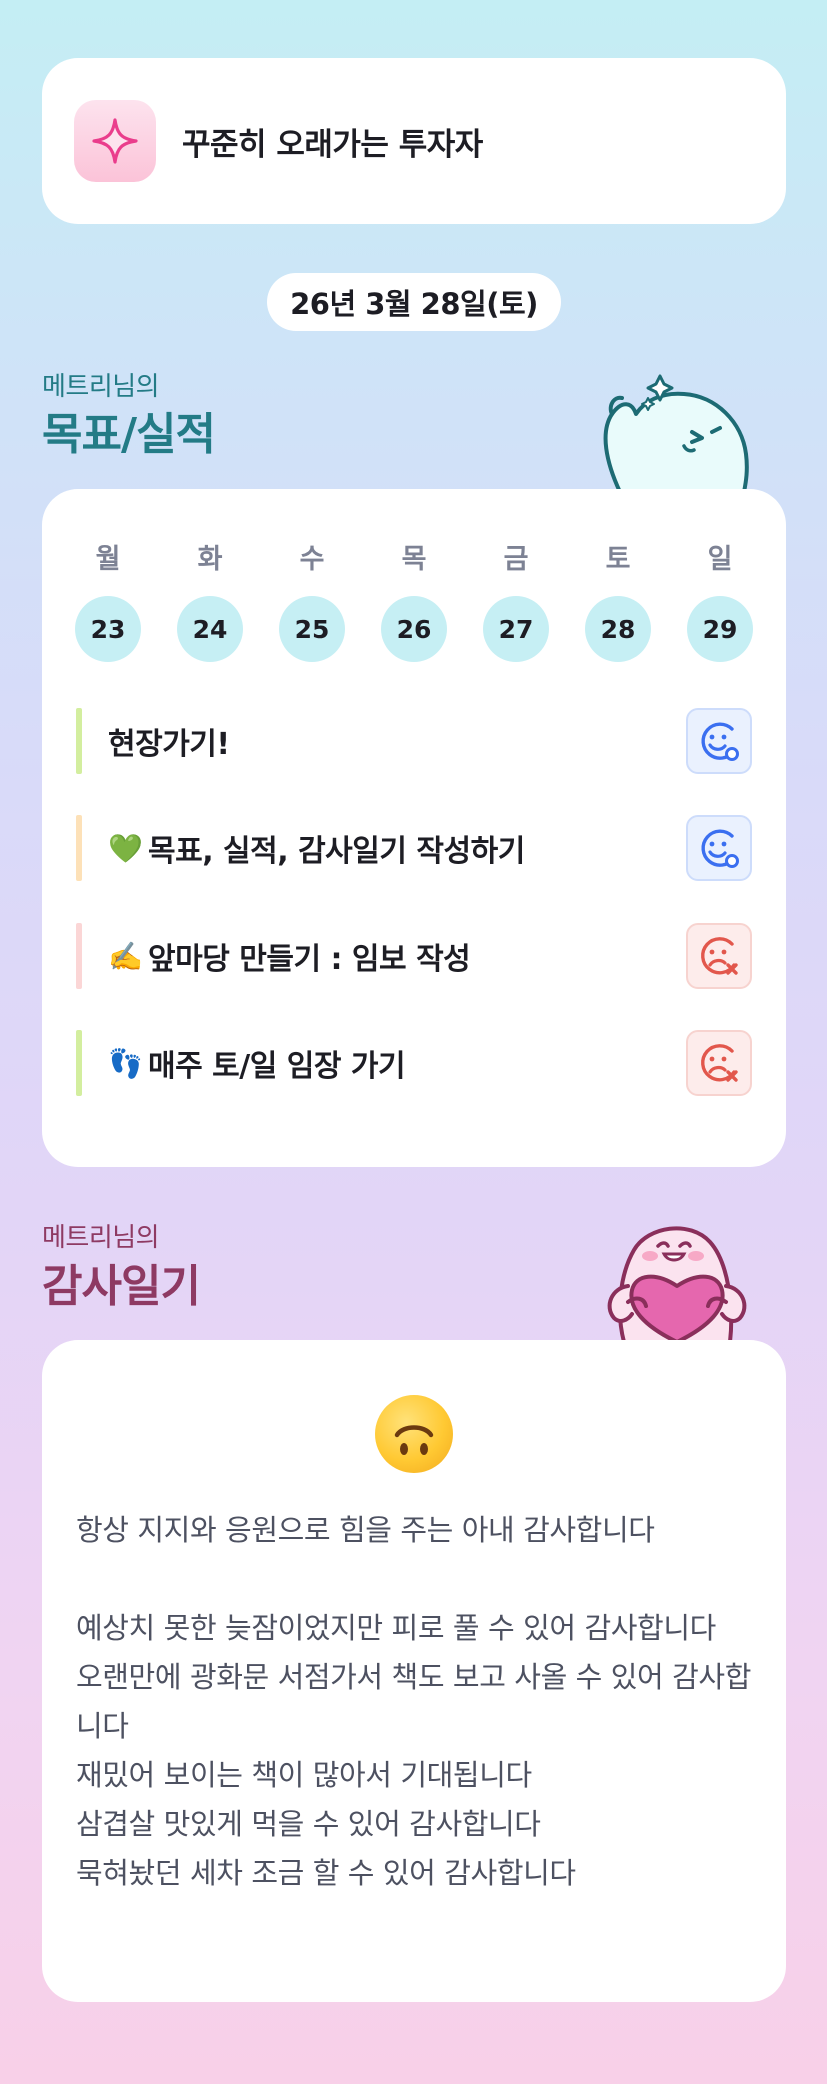 The width and height of the screenshot is (827, 2084). Describe the element at coordinates (720, 559) in the screenshot. I see `weekday-label: 일` at that location.